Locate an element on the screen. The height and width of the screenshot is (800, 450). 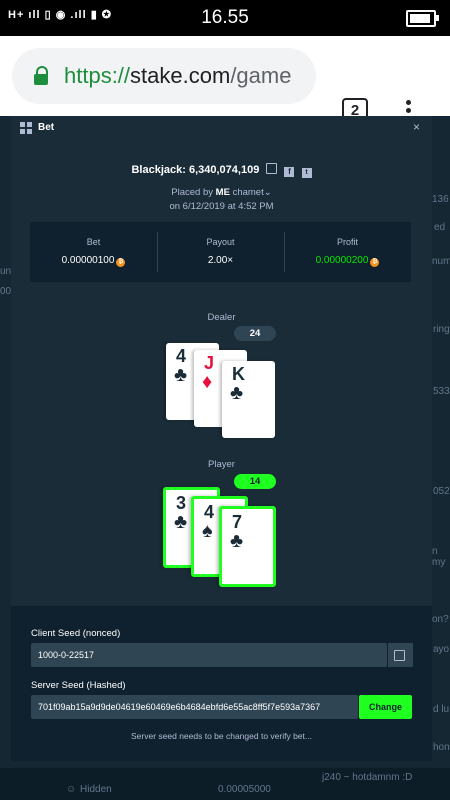
dealer-total-badge: 24 is located at coordinates (255, 333).